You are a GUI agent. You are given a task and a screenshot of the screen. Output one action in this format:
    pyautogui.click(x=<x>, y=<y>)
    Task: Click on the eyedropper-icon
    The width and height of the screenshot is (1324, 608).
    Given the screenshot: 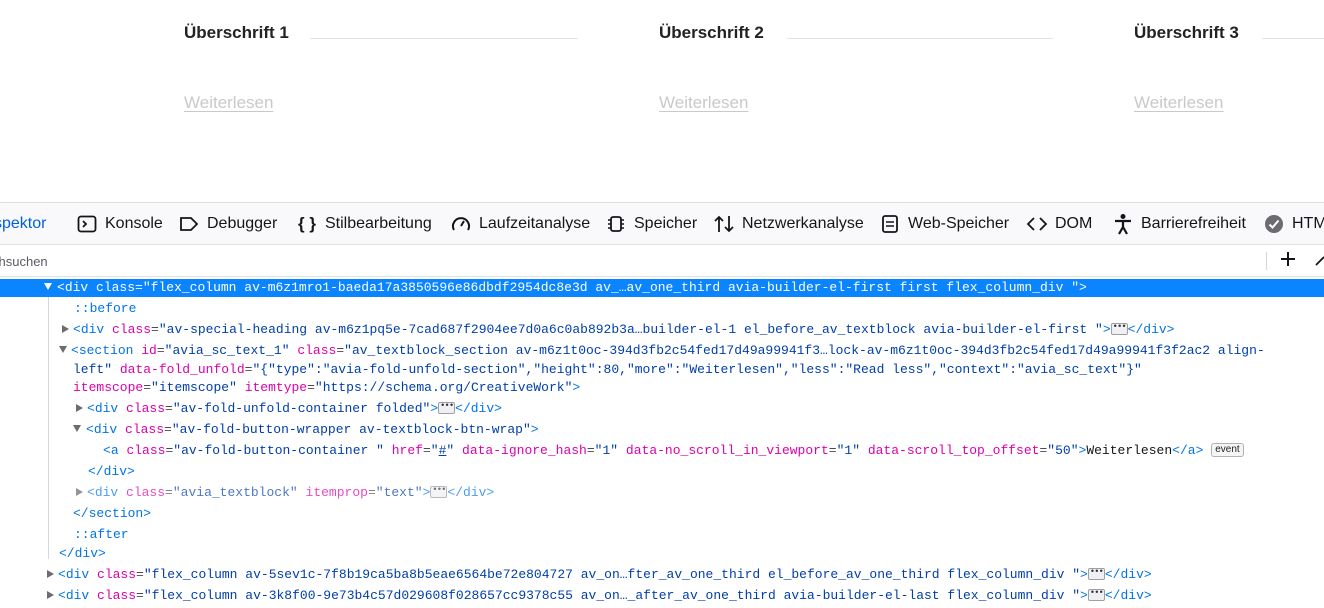 What is the action you would take?
    pyautogui.click(x=1319, y=261)
    